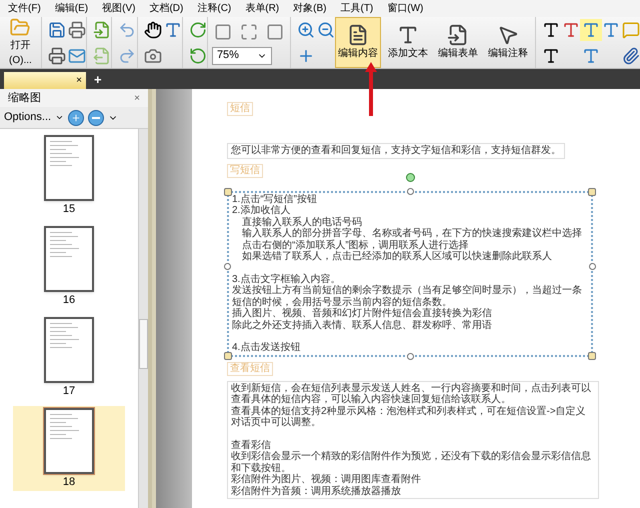 Image resolution: width=640 pixels, height=508 pixels. Describe the element at coordinates (275, 199) in the screenshot. I see `text-line: 1.点击“写短信”按钮` at that location.